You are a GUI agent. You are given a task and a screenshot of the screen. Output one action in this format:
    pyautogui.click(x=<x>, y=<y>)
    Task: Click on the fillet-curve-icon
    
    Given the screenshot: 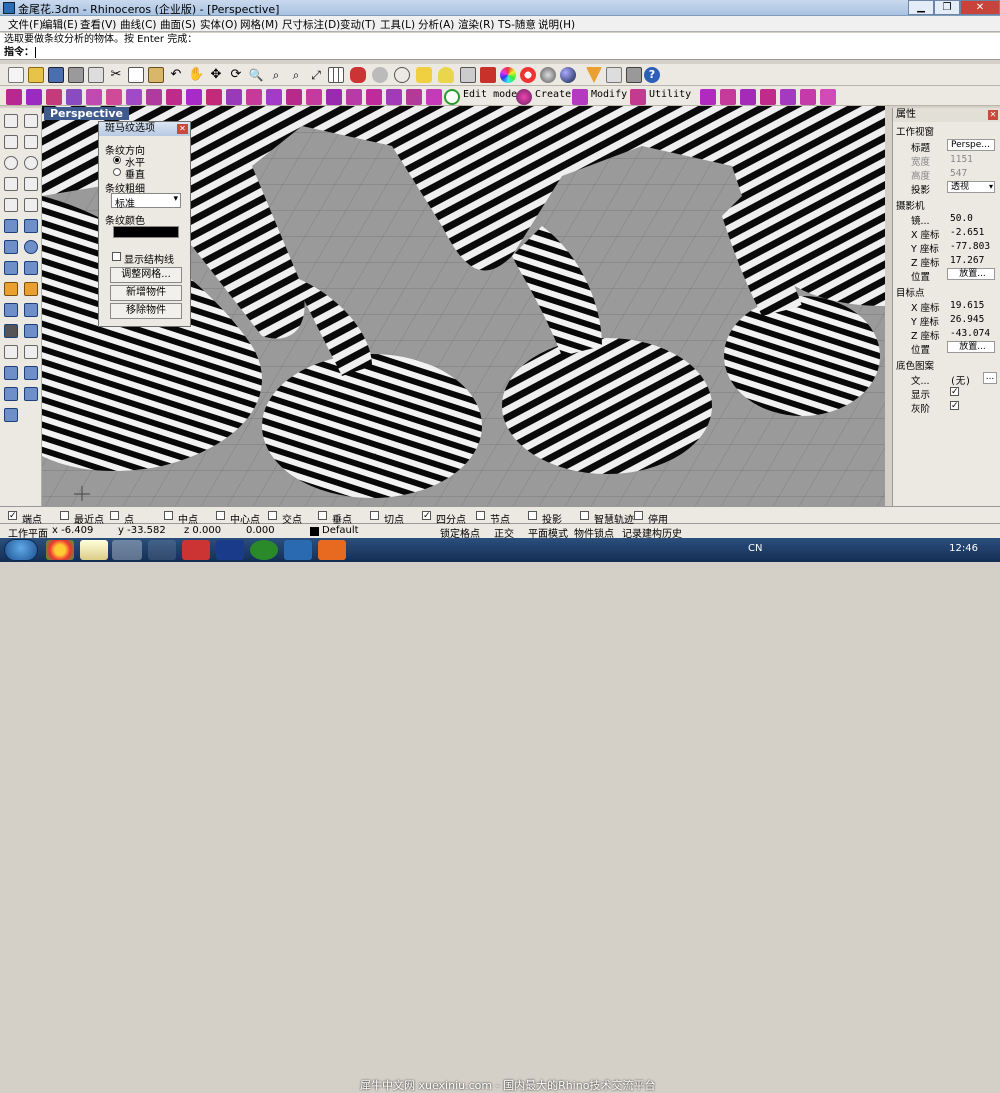 What is the action you would take?
    pyautogui.click(x=11, y=352)
    